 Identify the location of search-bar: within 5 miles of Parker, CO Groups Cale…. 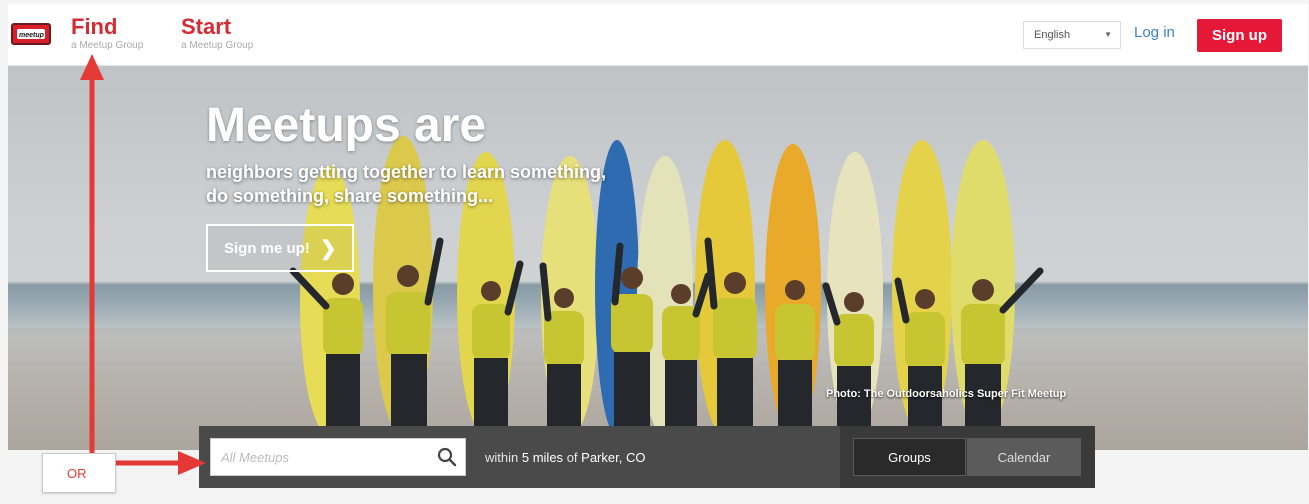
(647, 457).